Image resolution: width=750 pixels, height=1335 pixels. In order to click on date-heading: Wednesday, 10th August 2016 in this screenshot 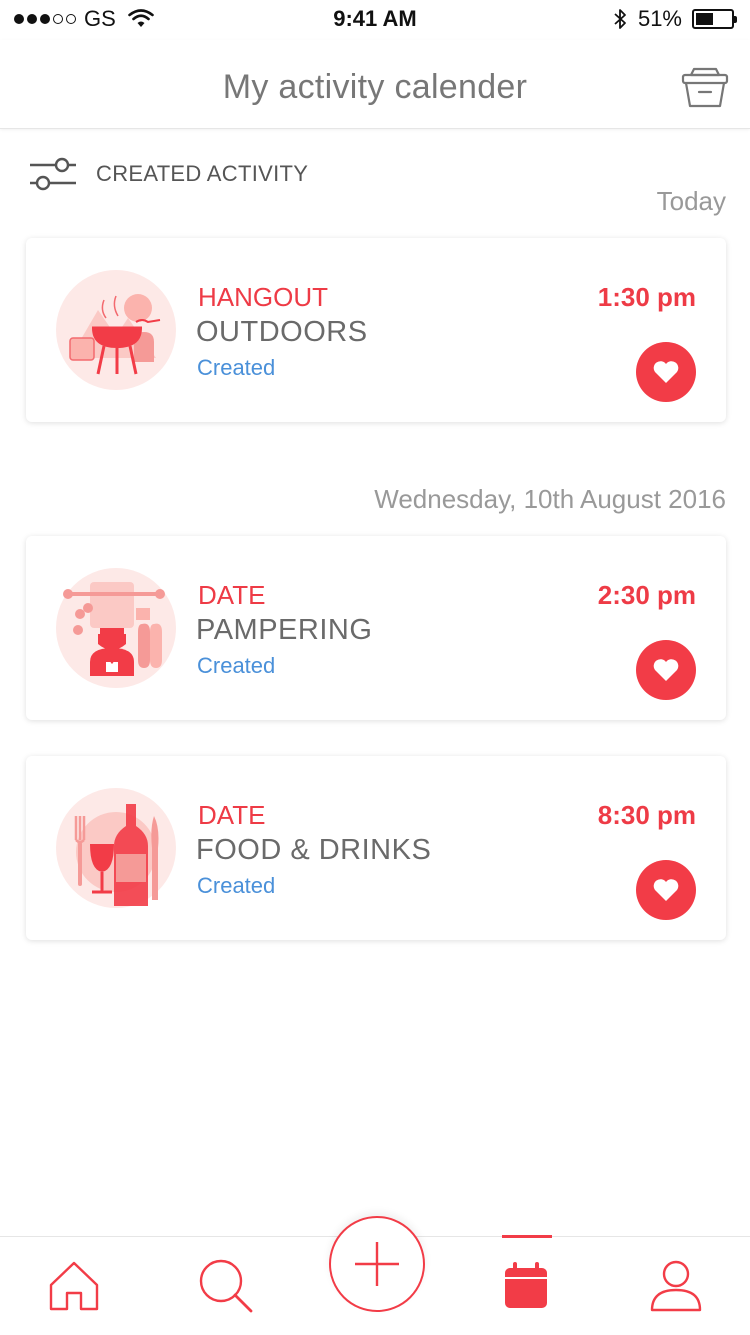, I will do `click(550, 499)`.